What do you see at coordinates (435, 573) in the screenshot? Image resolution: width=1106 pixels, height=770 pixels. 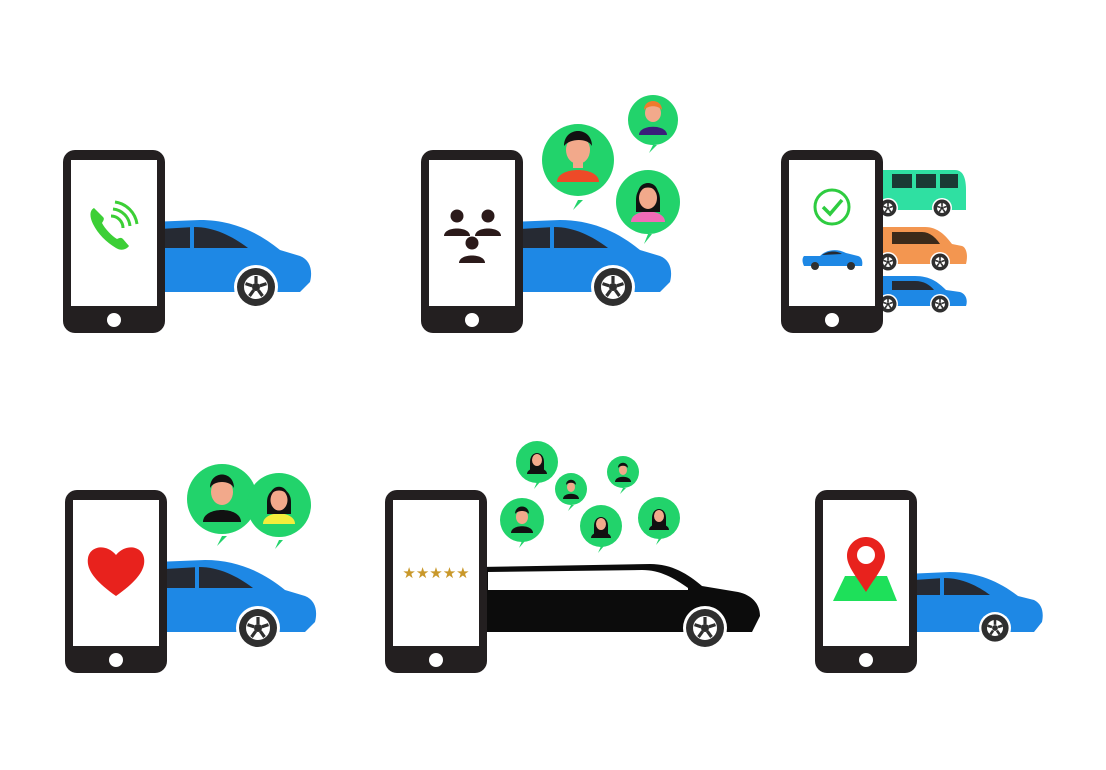 I see `star-rating-icon: ★★★★★` at bounding box center [435, 573].